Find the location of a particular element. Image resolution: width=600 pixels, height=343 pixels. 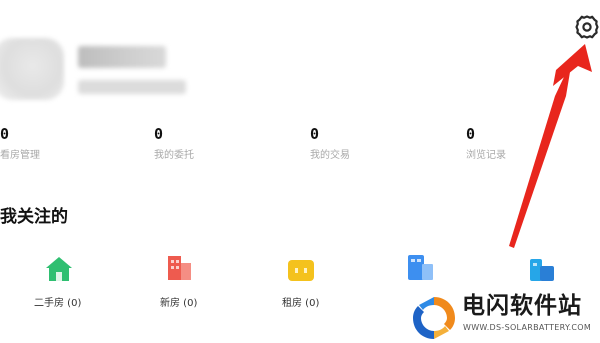

stat-label-viewing: 看房管理 is located at coordinates (20, 156).